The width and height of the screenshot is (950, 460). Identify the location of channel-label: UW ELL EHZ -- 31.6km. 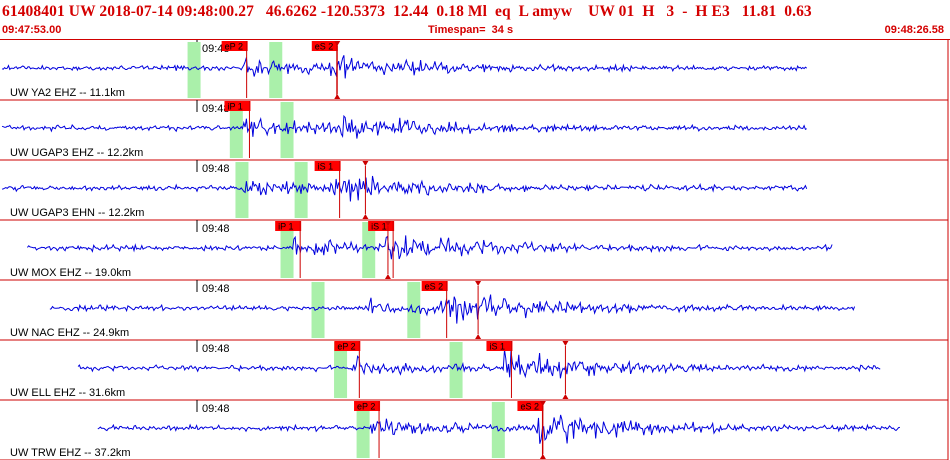
(67, 393).